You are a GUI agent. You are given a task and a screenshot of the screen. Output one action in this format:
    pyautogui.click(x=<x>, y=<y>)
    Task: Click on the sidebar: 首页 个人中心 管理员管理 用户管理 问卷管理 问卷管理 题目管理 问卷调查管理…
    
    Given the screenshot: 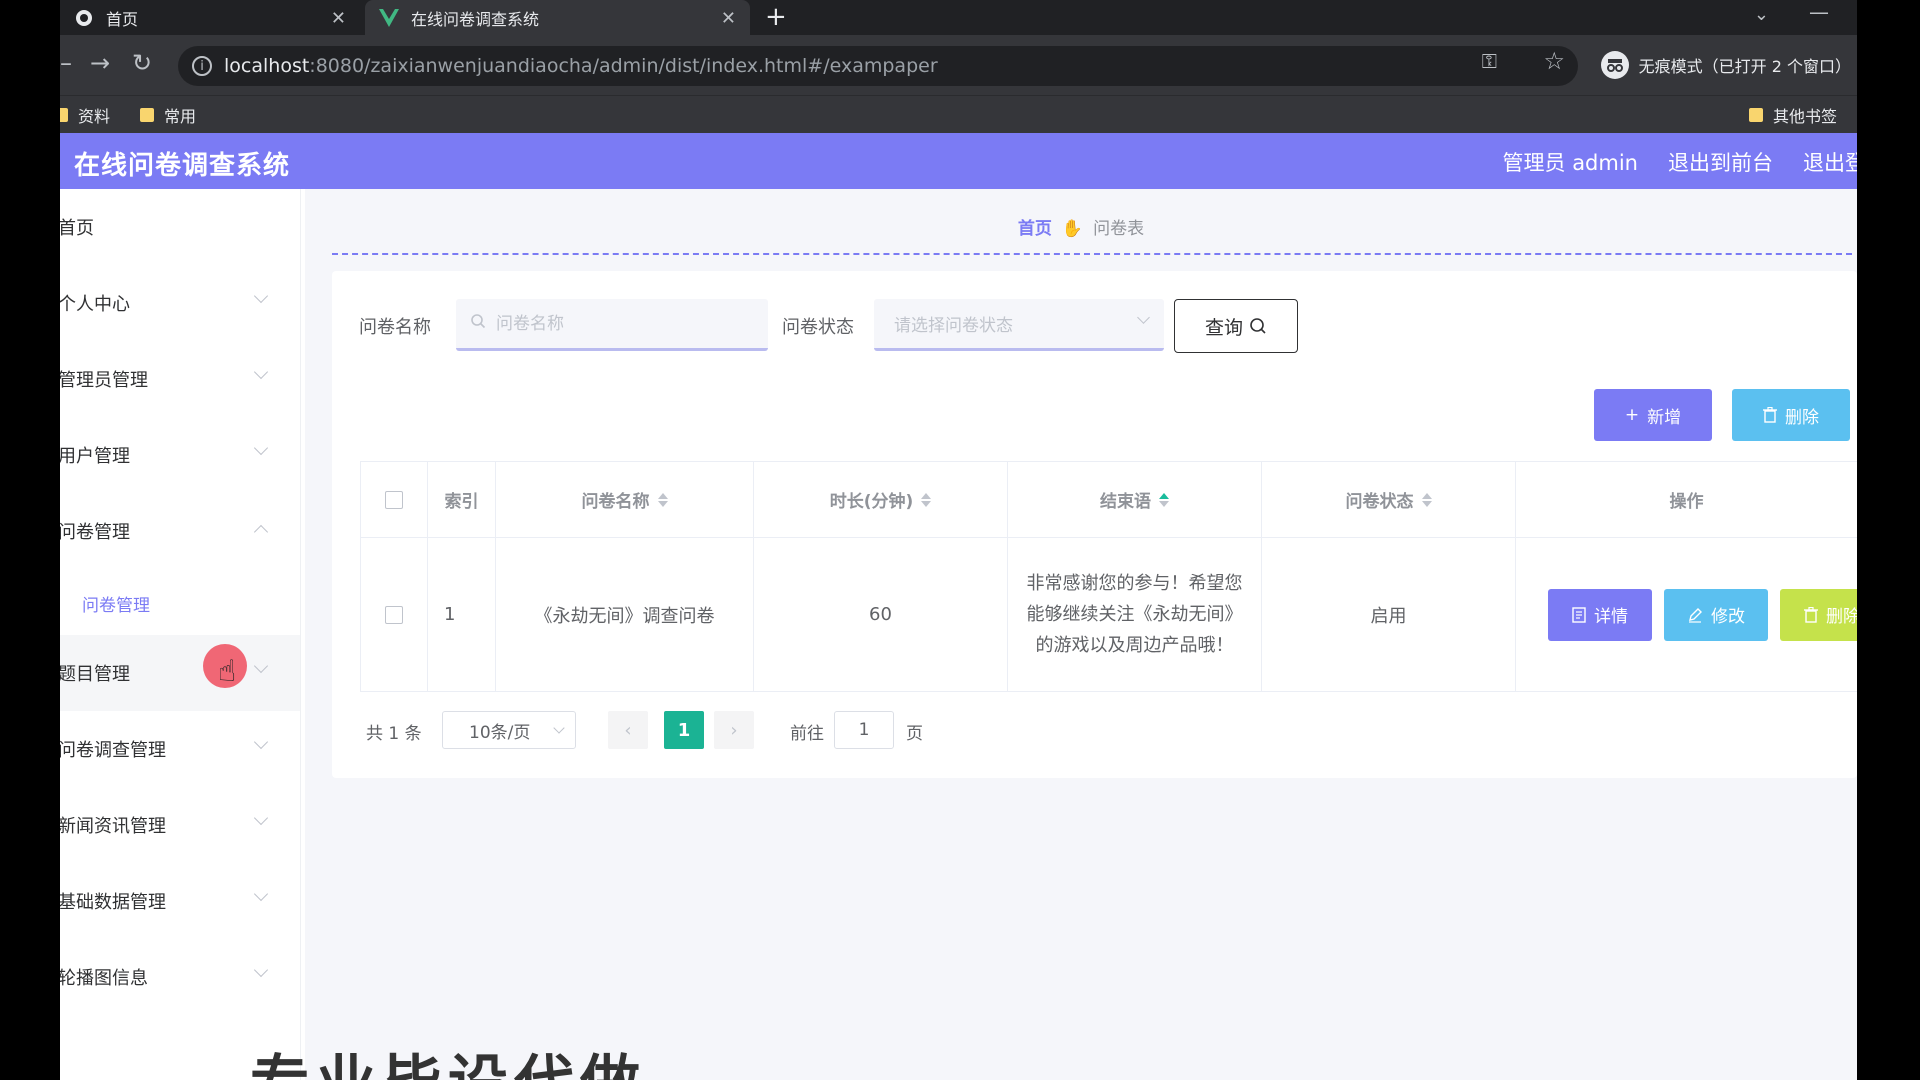 What is the action you would take?
    pyautogui.click(x=180, y=634)
    